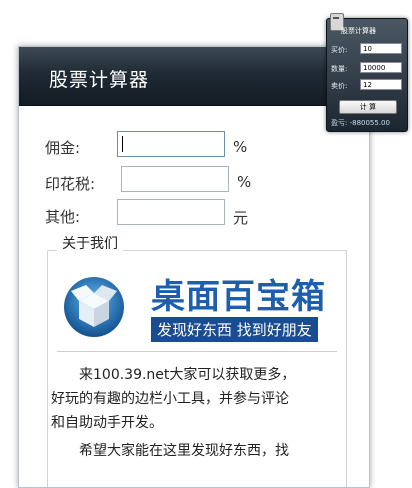  What do you see at coordinates (194, 76) in the screenshot?
I see `panel-header: 股票计算器` at bounding box center [194, 76].